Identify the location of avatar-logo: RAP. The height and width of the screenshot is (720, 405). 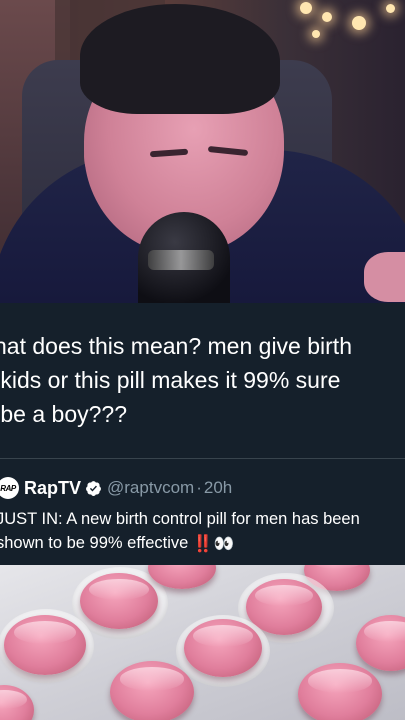
(8, 488).